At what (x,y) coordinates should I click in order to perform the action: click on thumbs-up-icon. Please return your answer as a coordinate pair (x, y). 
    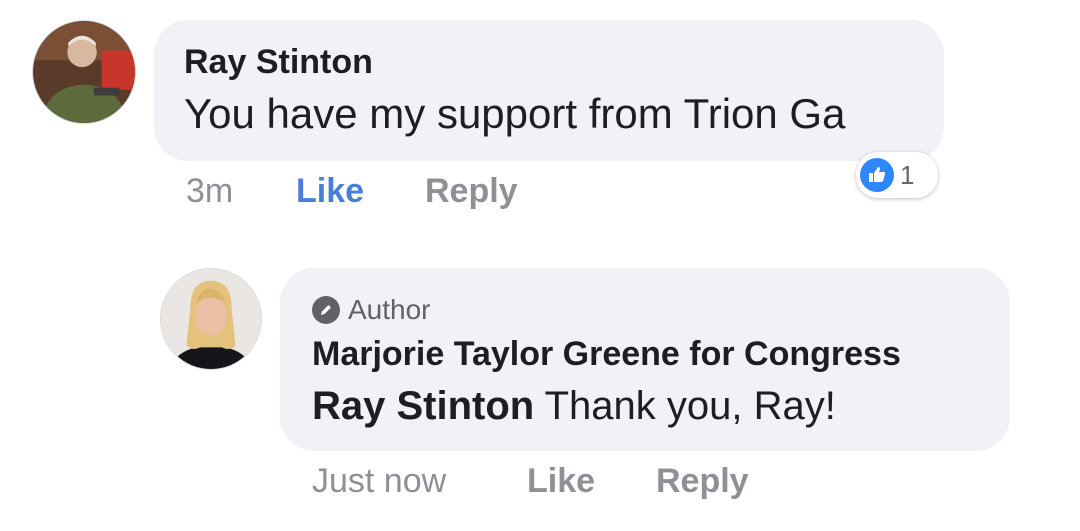
    Looking at the image, I should click on (877, 175).